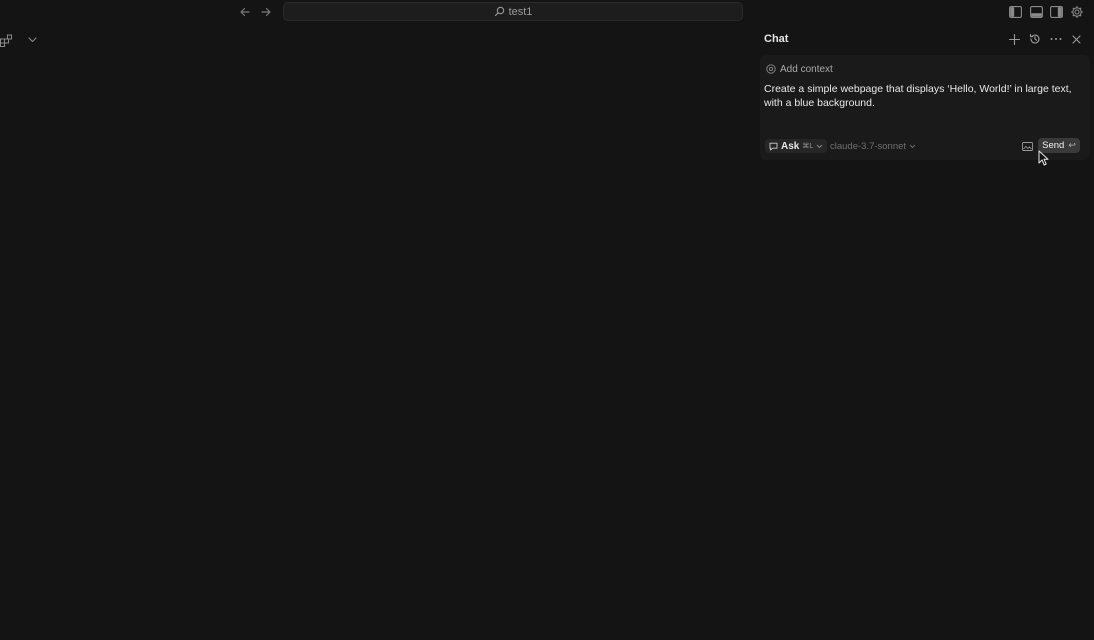 Image resolution: width=1094 pixels, height=640 pixels. Describe the element at coordinates (771, 69) in the screenshot. I see `at-sign-icon` at that location.